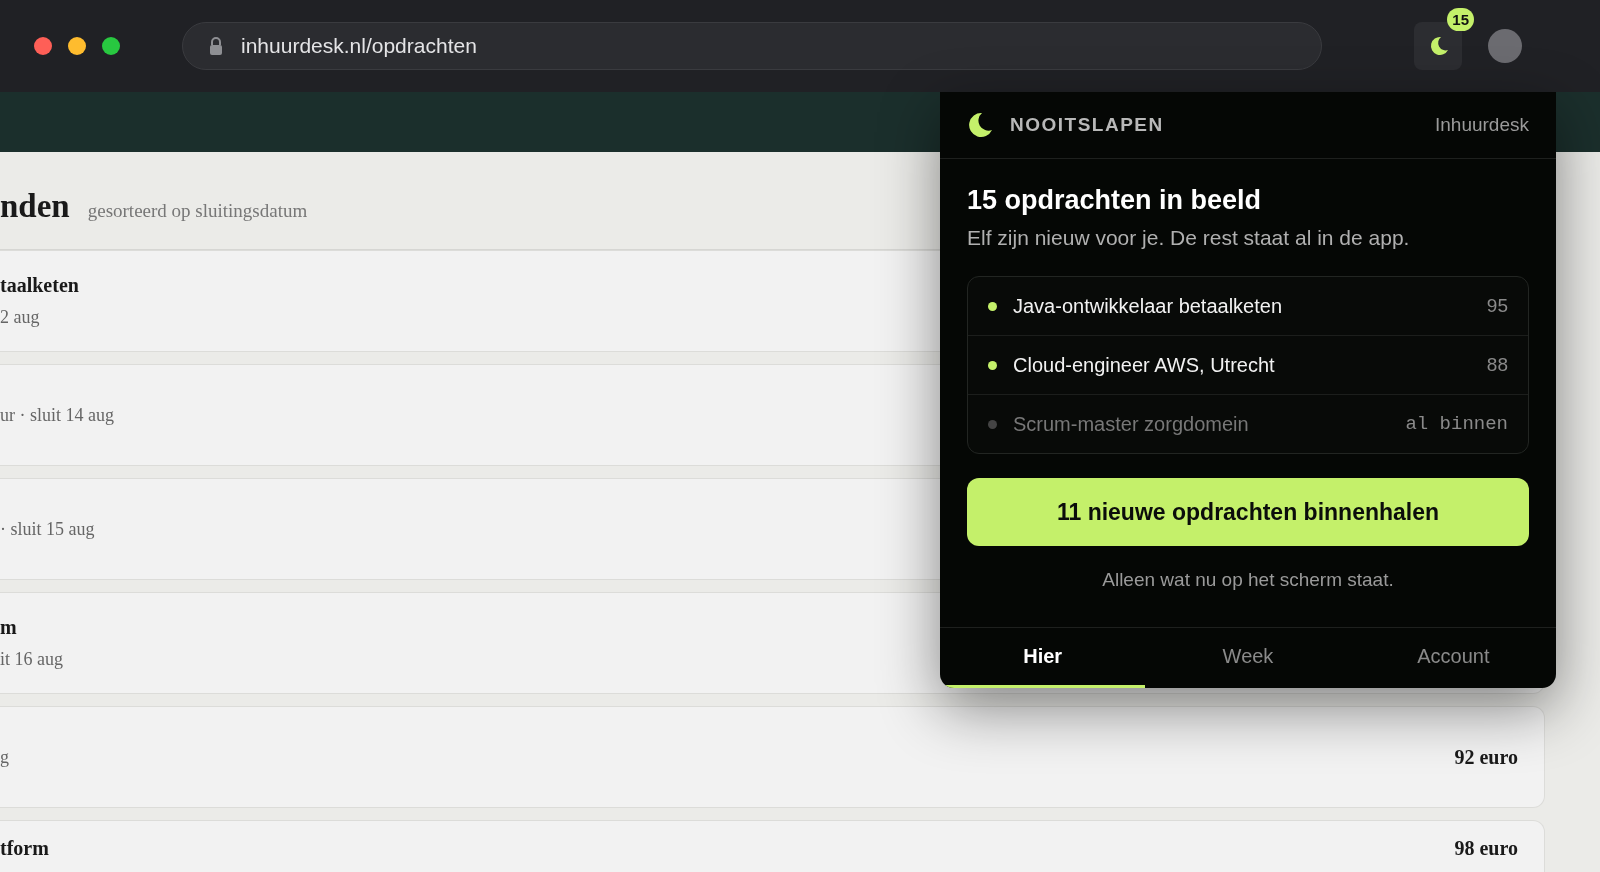  Describe the element at coordinates (1131, 424) in the screenshot. I see `assignment-title: Scrum-master zorgdomein` at that location.